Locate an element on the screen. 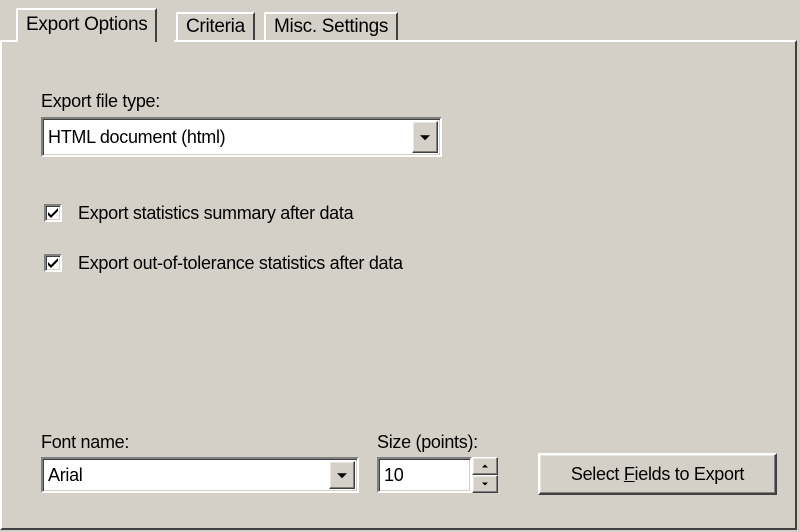 The image size is (800, 532). tab-misc-settings: Misc. Settings is located at coordinates (331, 26).